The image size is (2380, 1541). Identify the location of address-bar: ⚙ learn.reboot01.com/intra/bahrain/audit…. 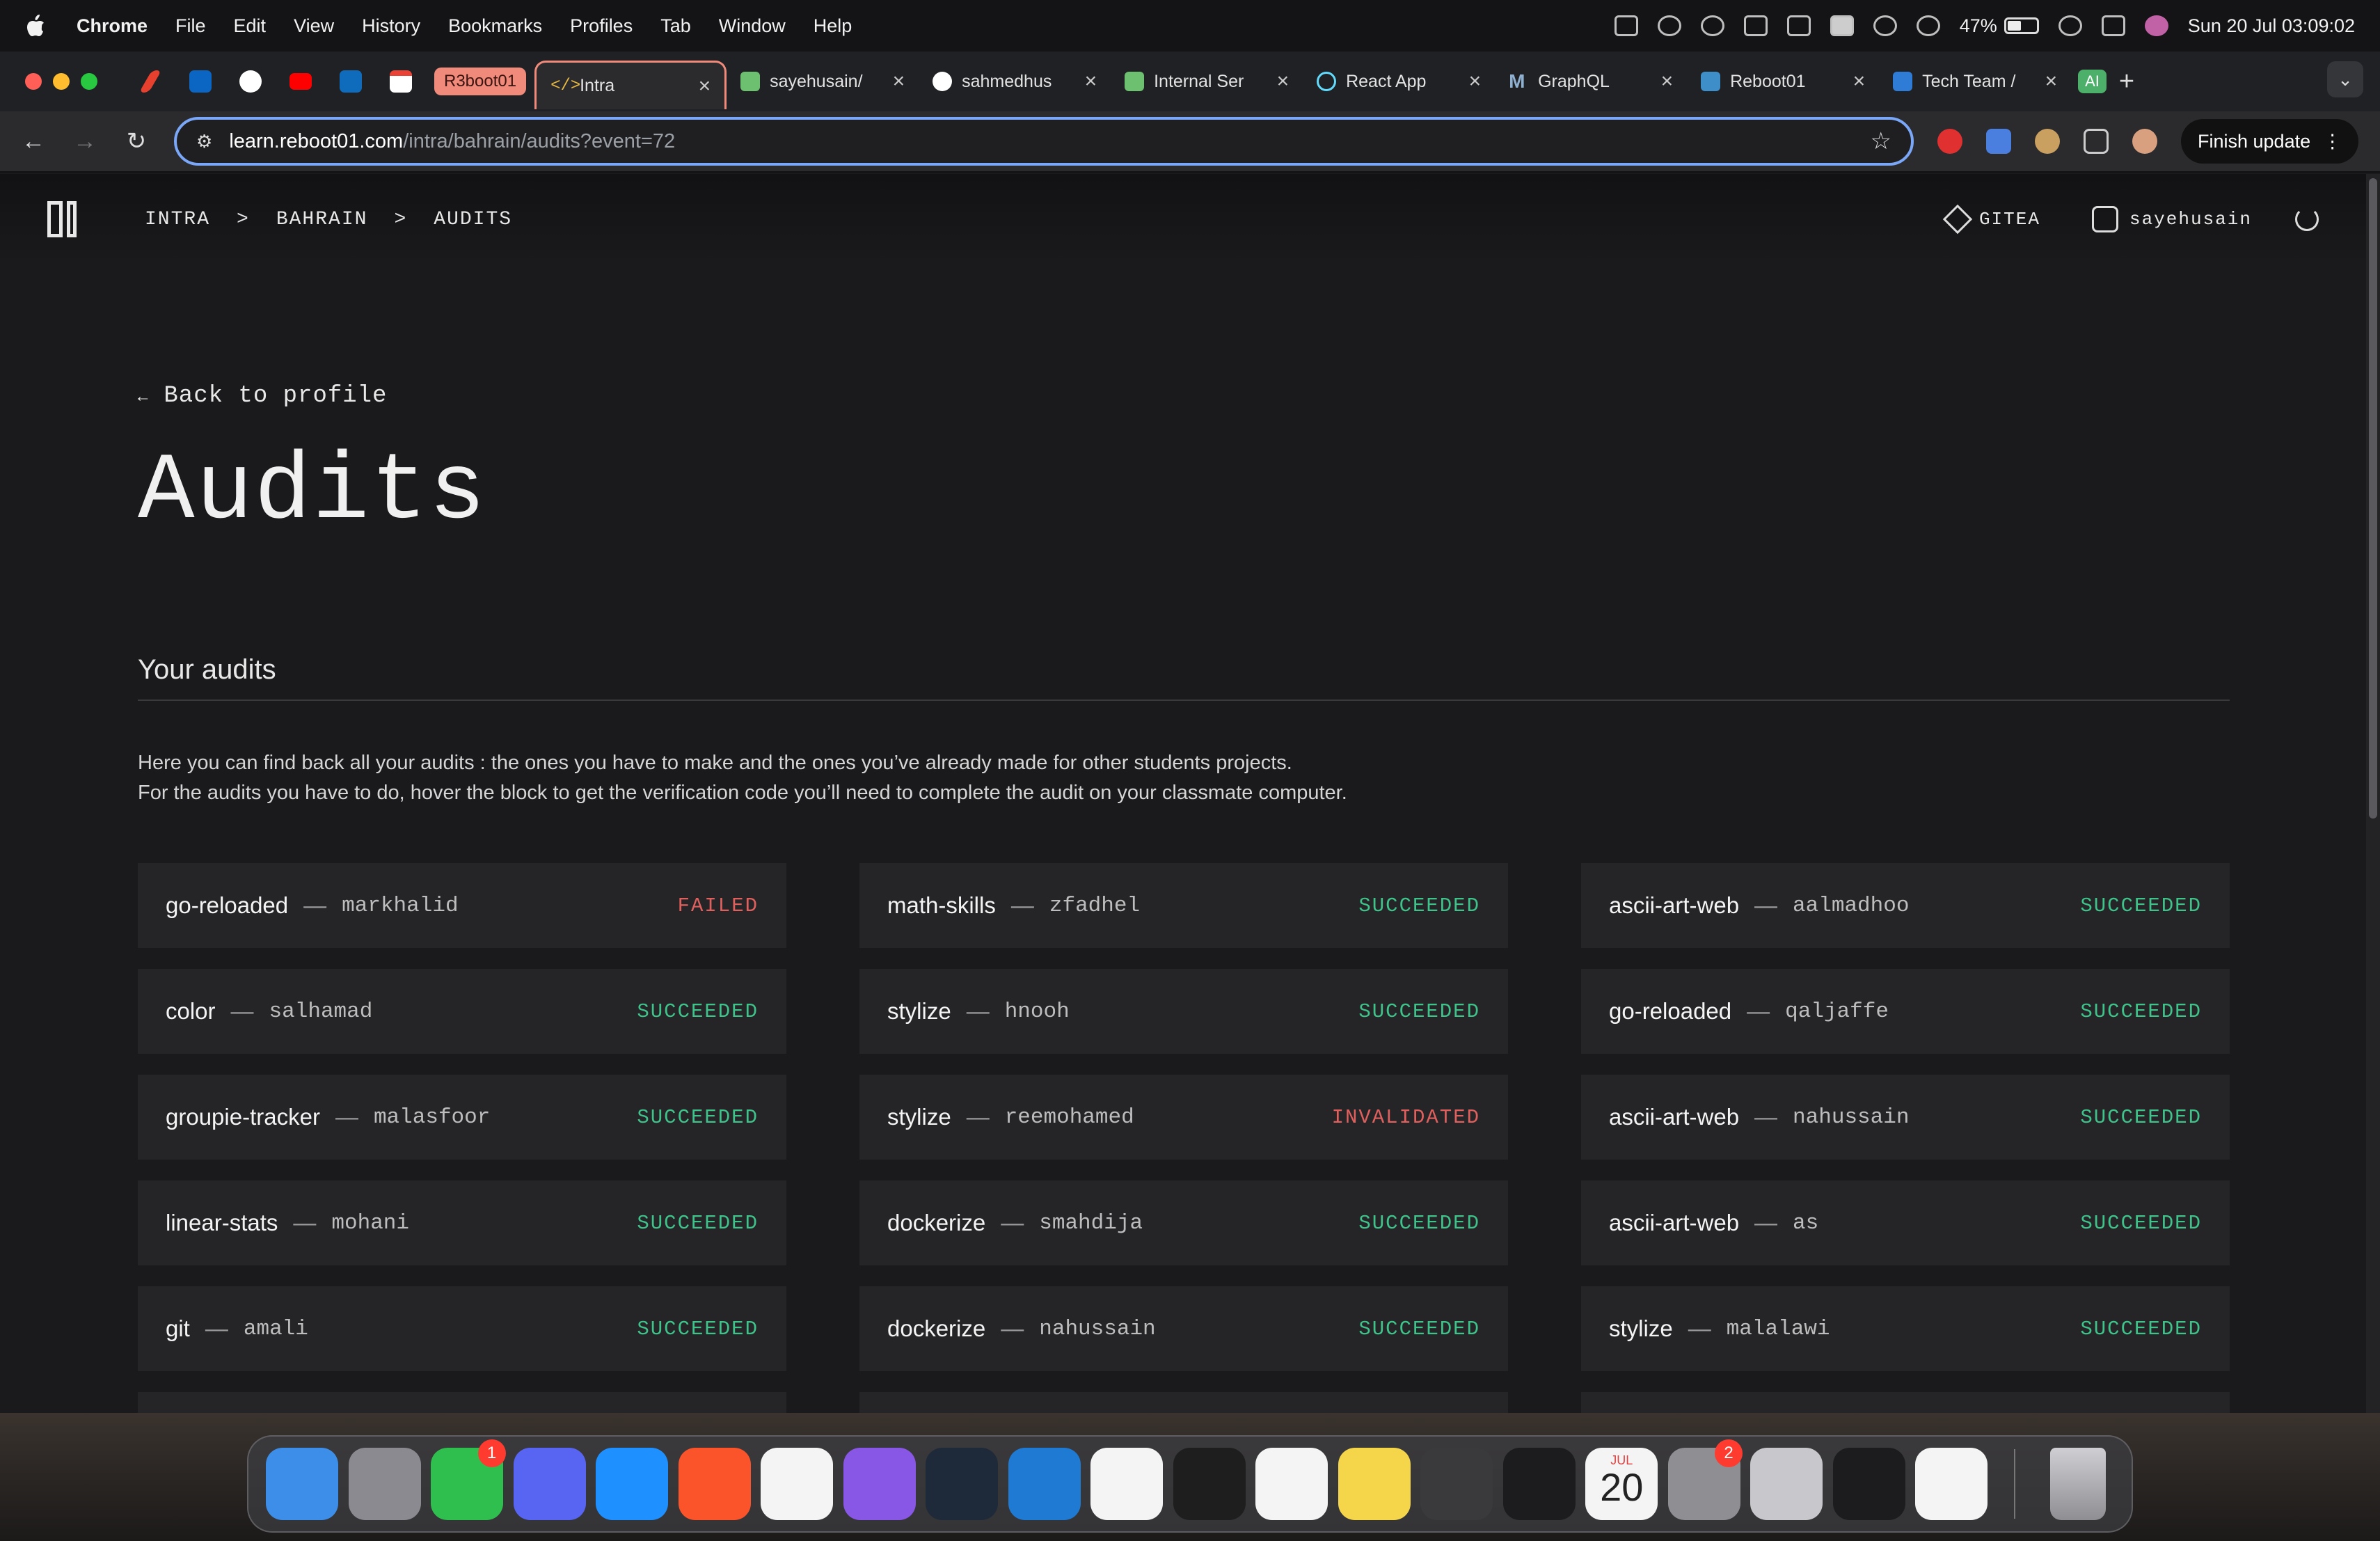
(1044, 141).